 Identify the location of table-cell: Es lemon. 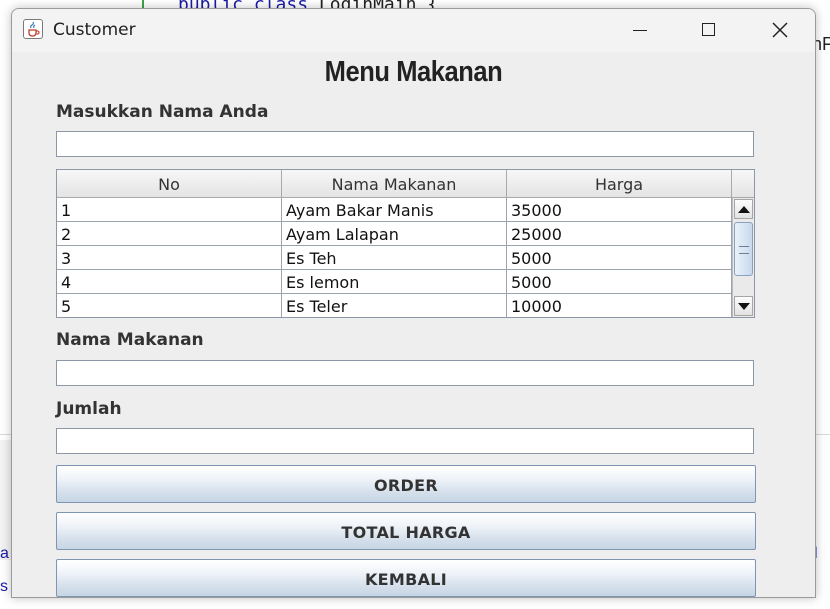
(394, 282).